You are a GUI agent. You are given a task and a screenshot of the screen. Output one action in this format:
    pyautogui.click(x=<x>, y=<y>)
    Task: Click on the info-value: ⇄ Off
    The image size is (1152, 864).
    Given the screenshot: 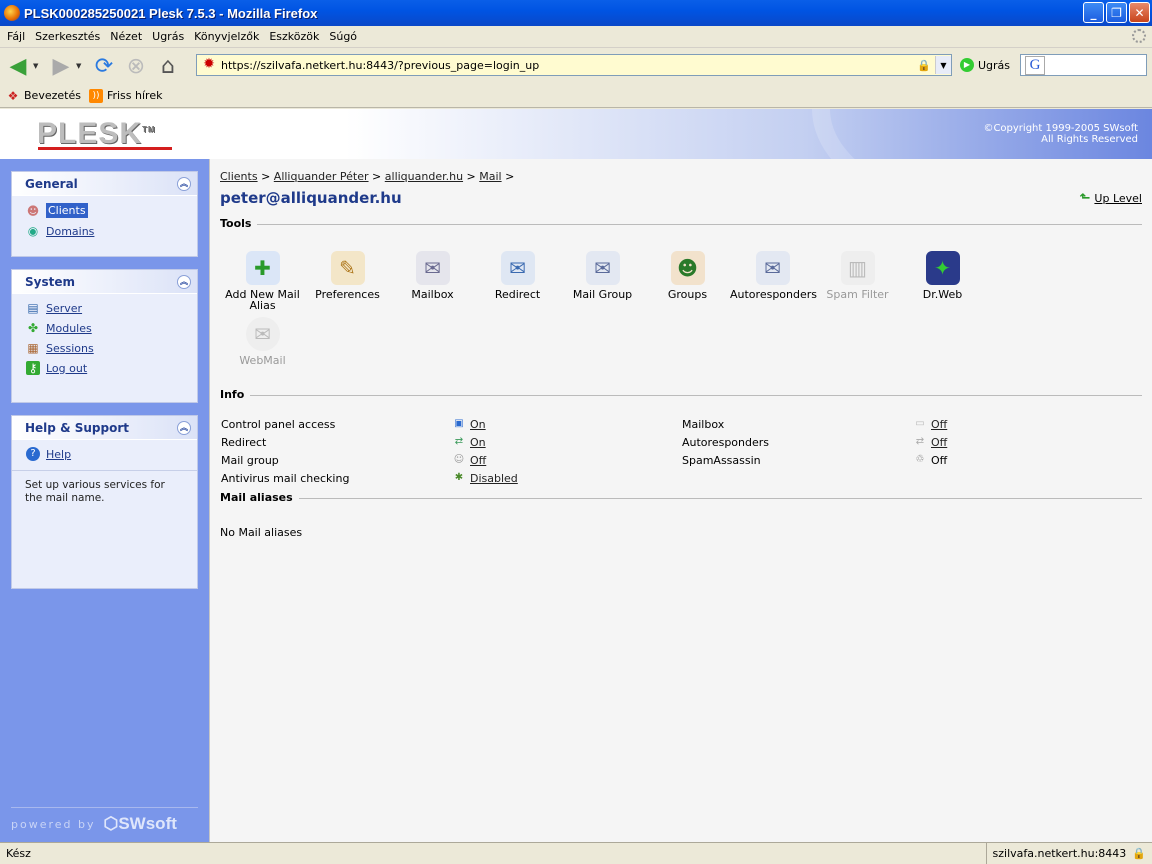 What is the action you would take?
    pyautogui.click(x=930, y=442)
    